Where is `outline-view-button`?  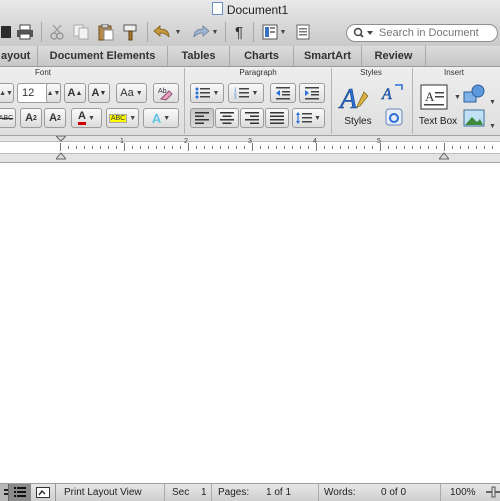
outline-view-button is located at coordinates (19, 492).